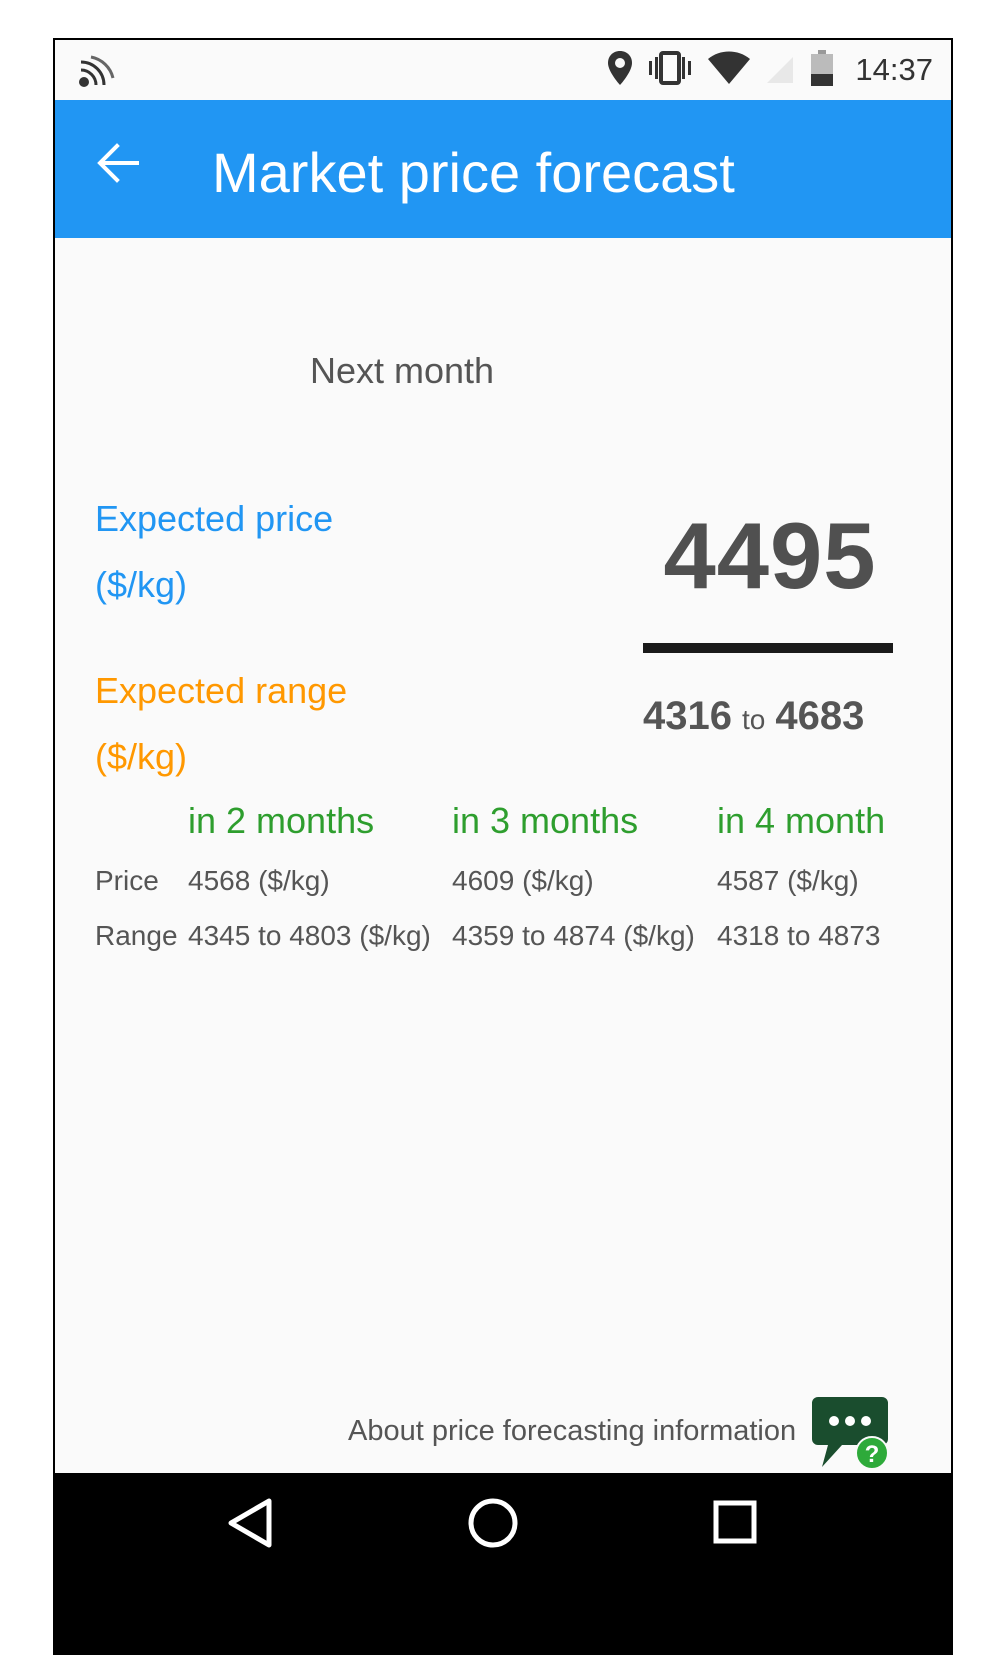 The width and height of the screenshot is (1006, 1655). Describe the element at coordinates (523, 880) in the screenshot. I see `price-3-months: 4609 ($/kg)` at that location.